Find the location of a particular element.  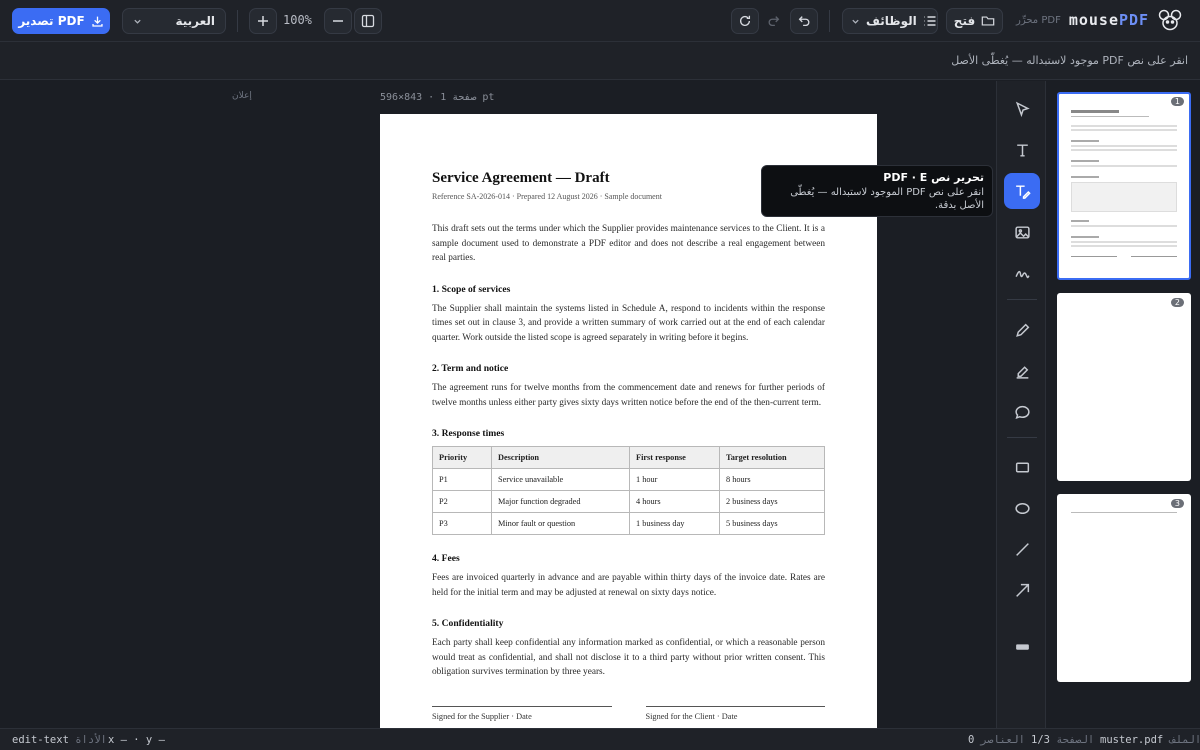

table-cell: 5 business days is located at coordinates (772, 523).